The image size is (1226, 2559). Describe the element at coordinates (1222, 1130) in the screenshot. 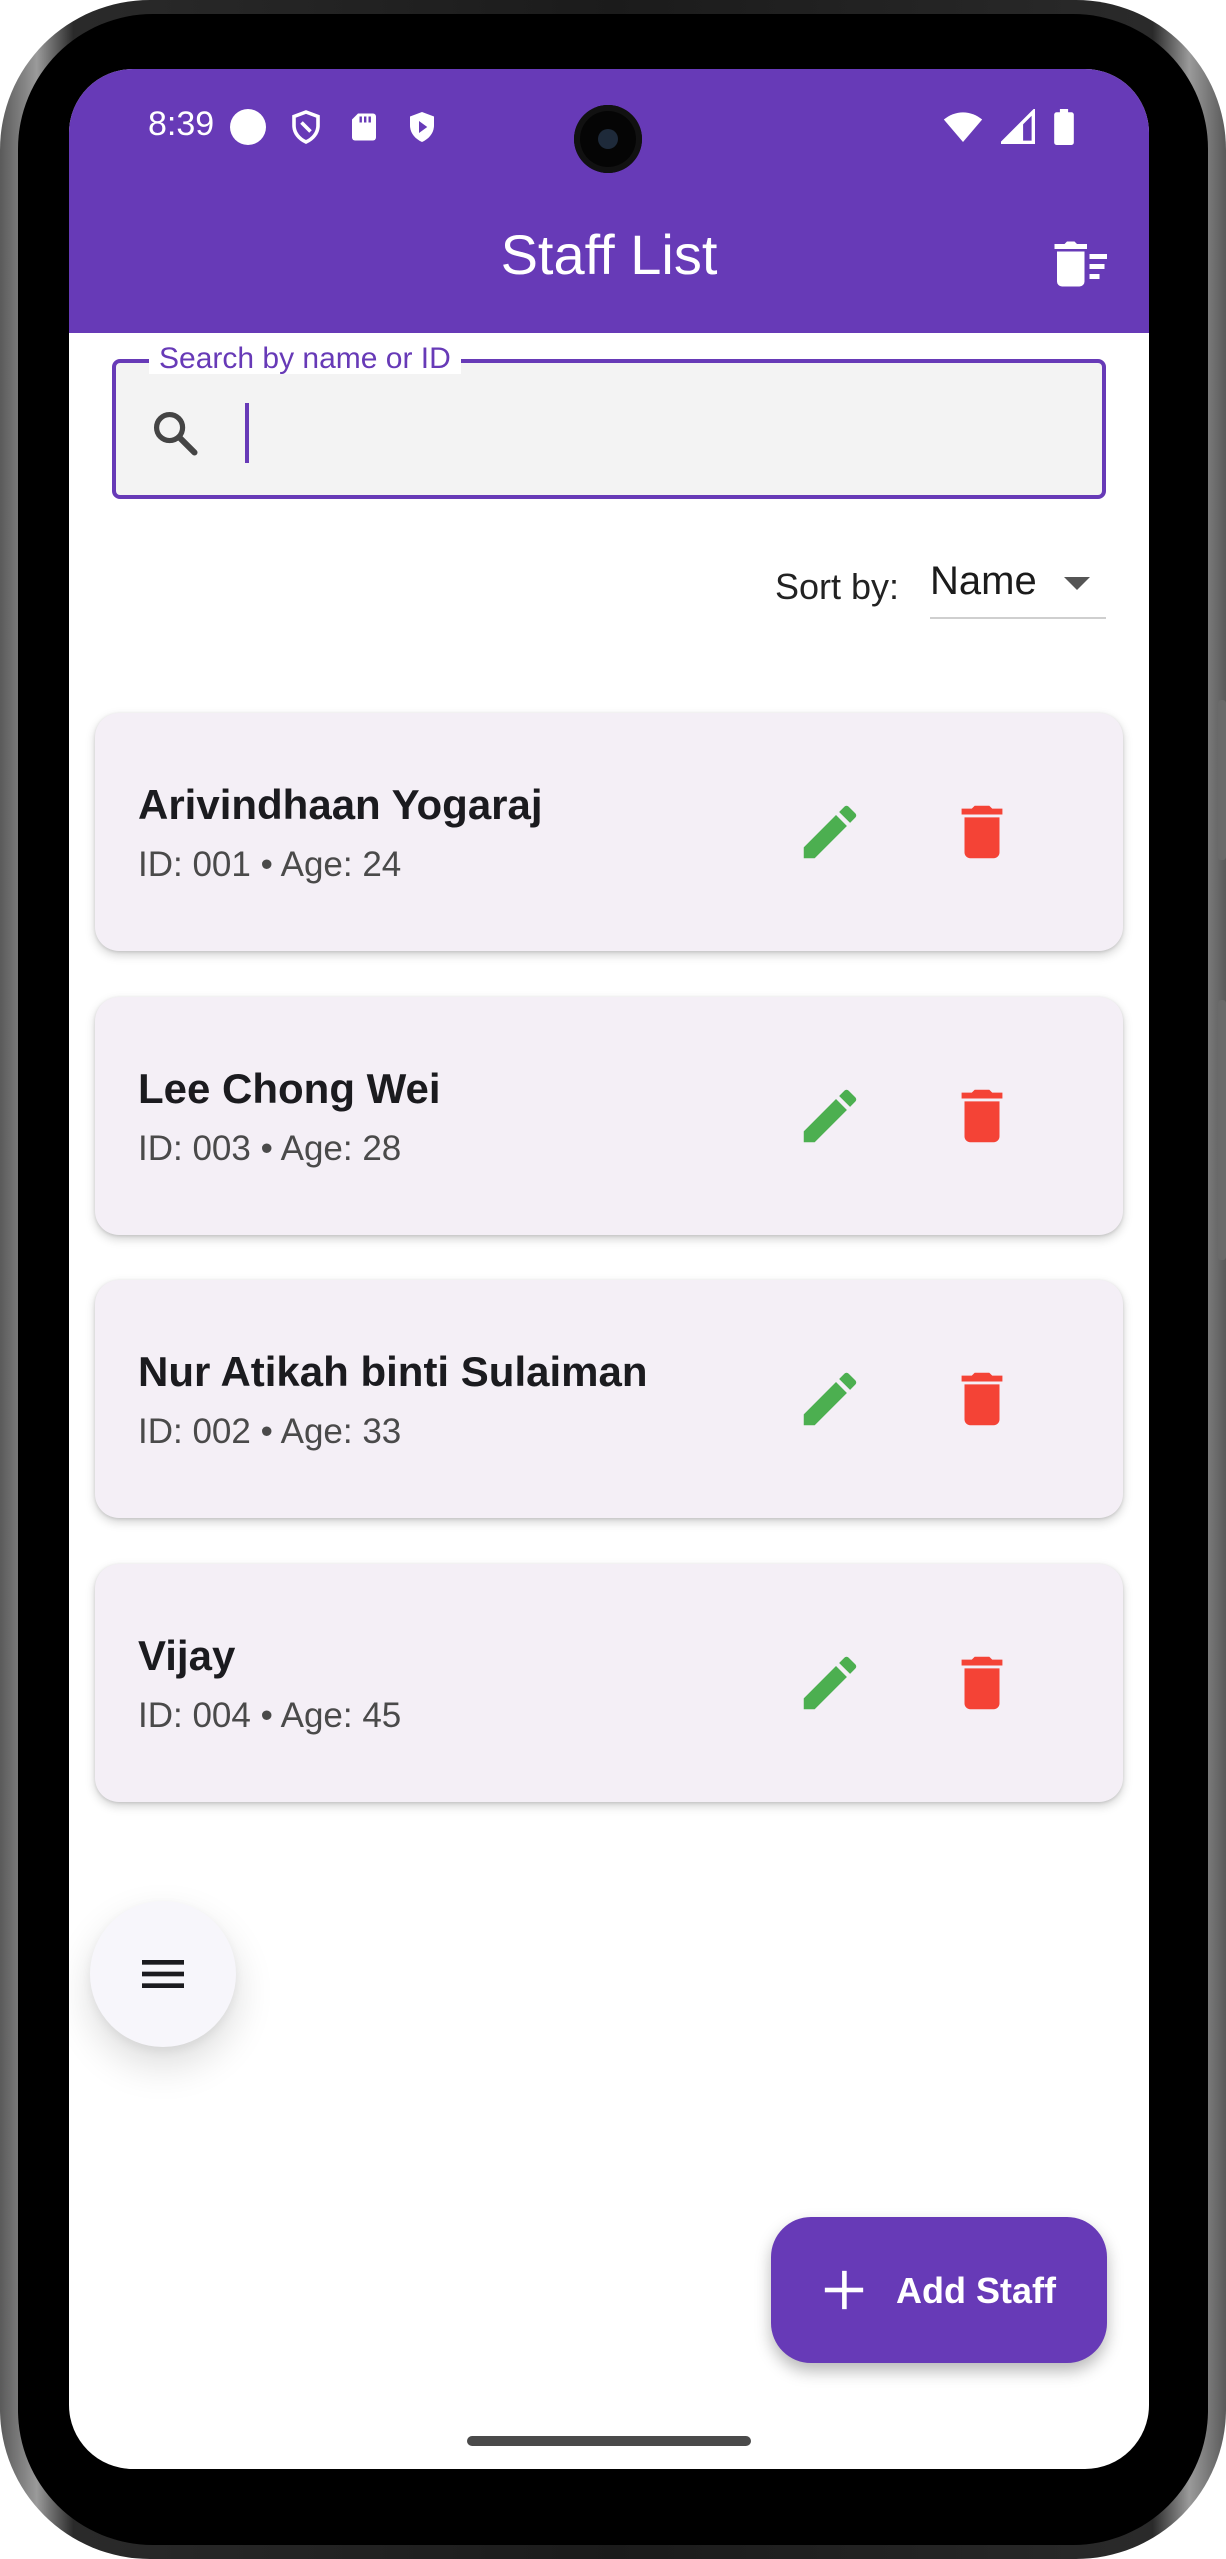

I see `volume-button` at that location.